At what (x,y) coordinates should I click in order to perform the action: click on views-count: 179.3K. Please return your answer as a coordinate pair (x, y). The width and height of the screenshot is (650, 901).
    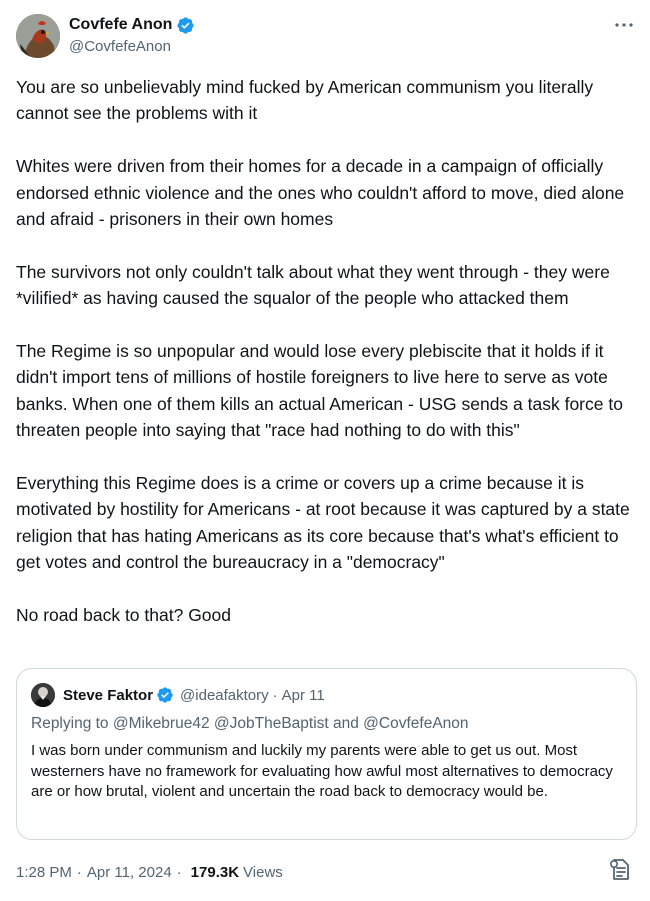
    Looking at the image, I should click on (215, 872).